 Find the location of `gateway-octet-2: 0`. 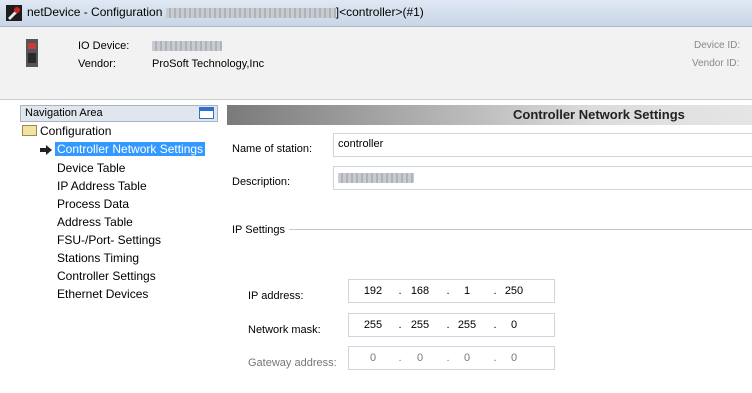

gateway-octet-2: 0 is located at coordinates (420, 358).